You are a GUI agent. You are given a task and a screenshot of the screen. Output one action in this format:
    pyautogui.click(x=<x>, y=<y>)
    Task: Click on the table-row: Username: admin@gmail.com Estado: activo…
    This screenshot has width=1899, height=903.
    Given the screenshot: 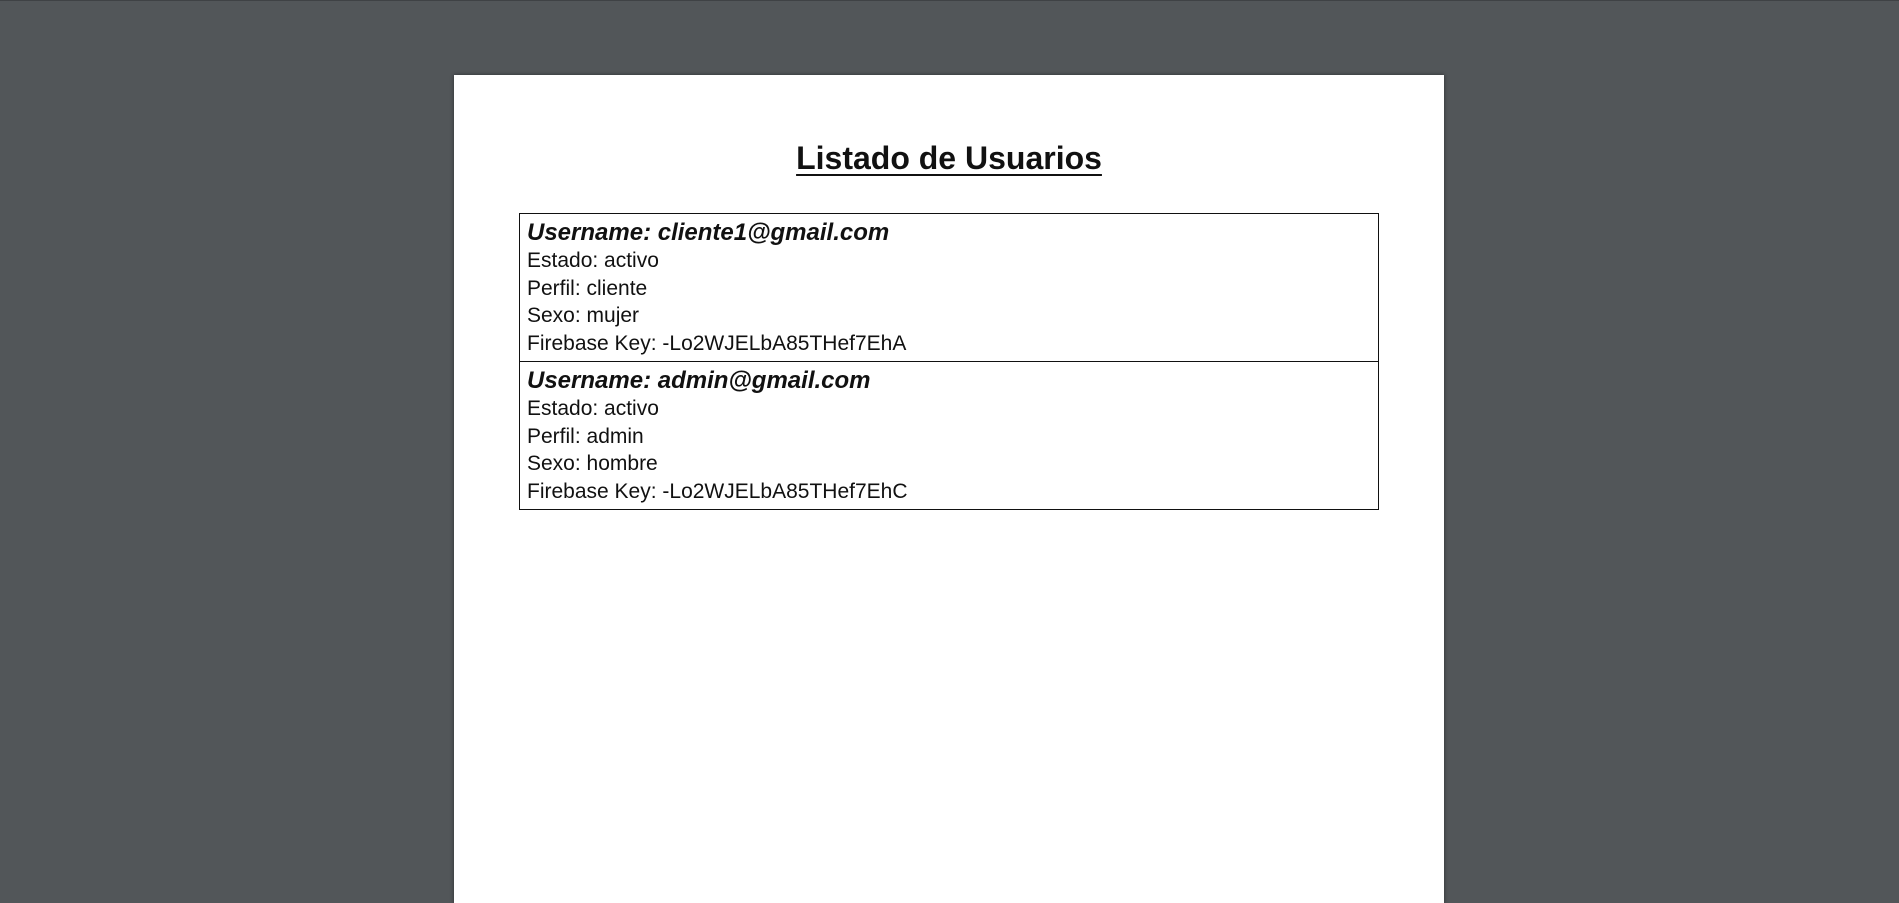 What is the action you would take?
    pyautogui.click(x=949, y=435)
    